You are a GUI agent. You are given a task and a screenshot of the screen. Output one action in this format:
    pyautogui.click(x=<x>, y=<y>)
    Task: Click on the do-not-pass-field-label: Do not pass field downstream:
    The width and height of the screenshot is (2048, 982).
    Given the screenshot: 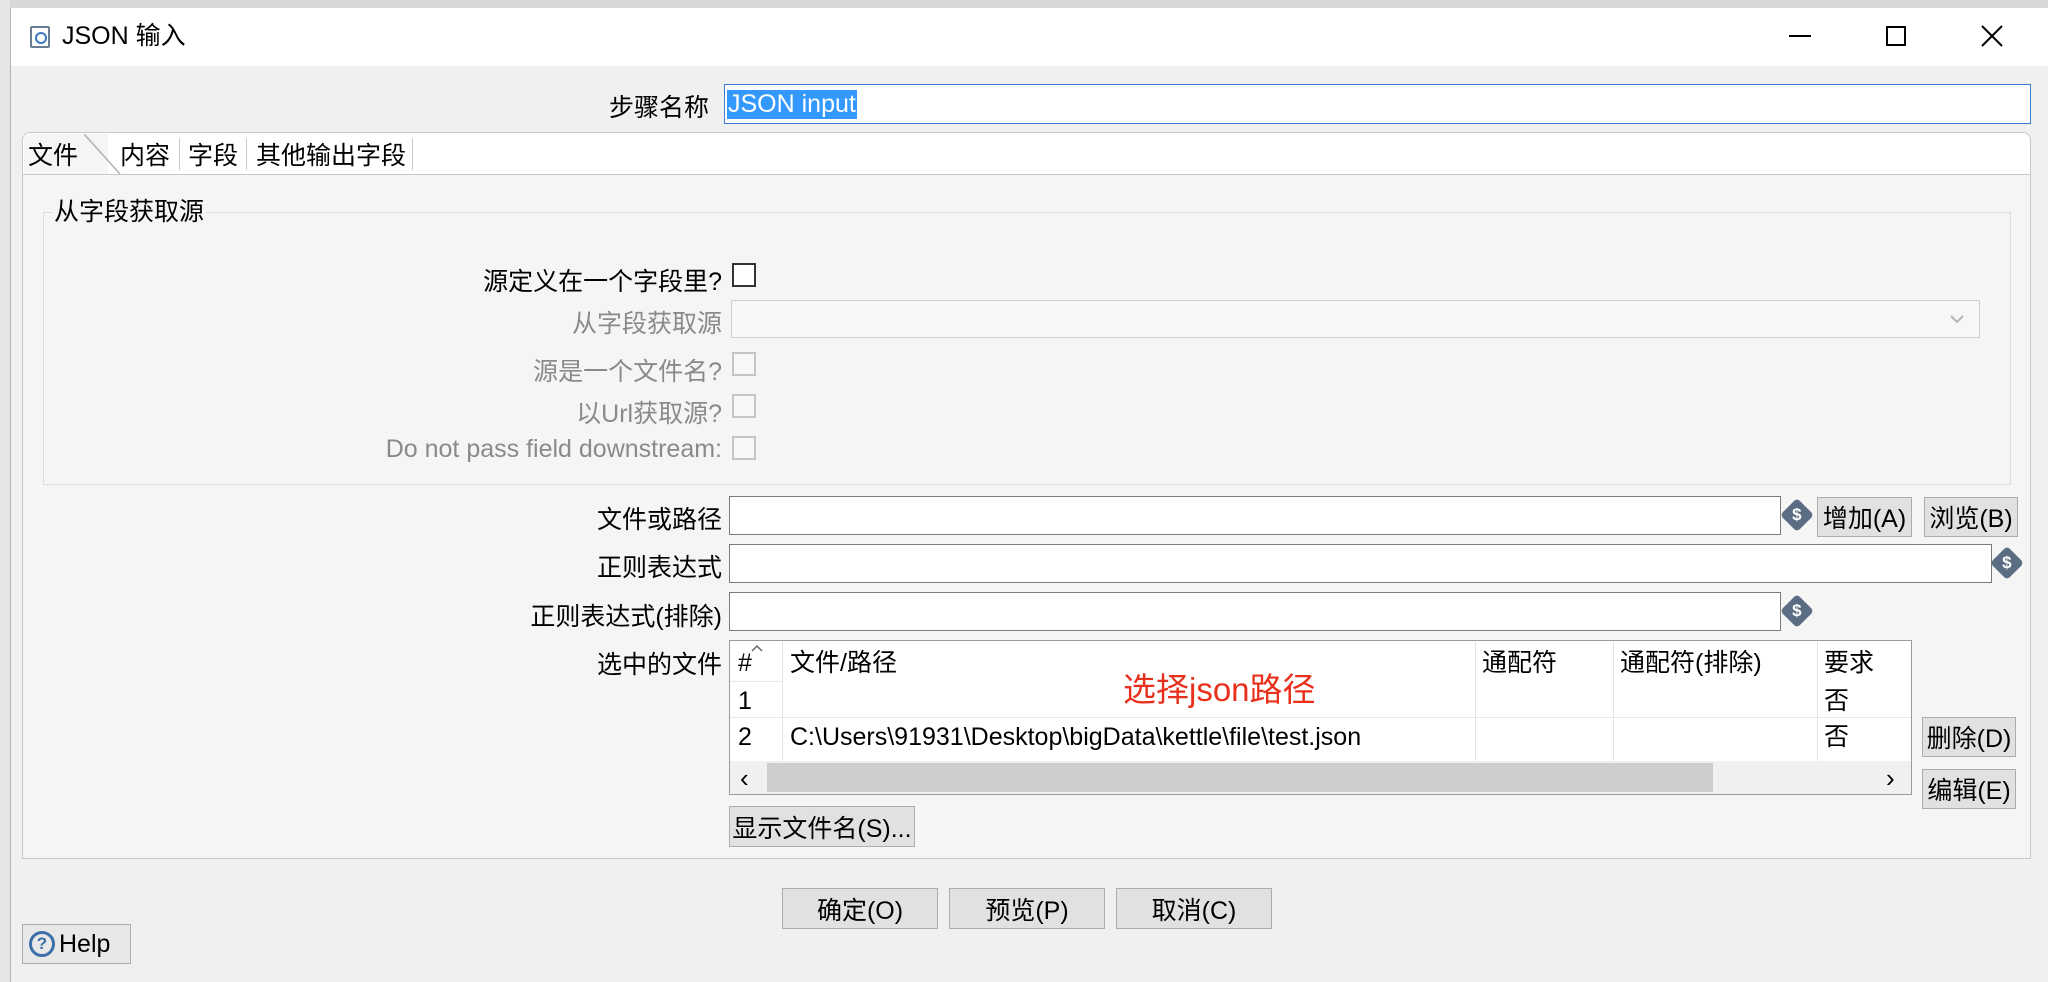 What is the action you would take?
    pyautogui.click(x=553, y=449)
    